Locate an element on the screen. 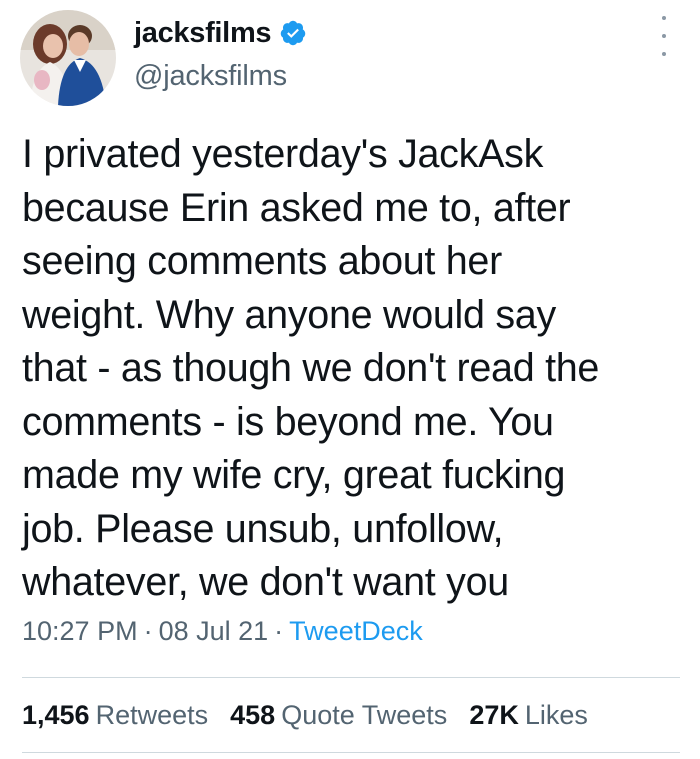 The height and width of the screenshot is (759, 700). likes-stat: 27K Likes is located at coordinates (528, 715).